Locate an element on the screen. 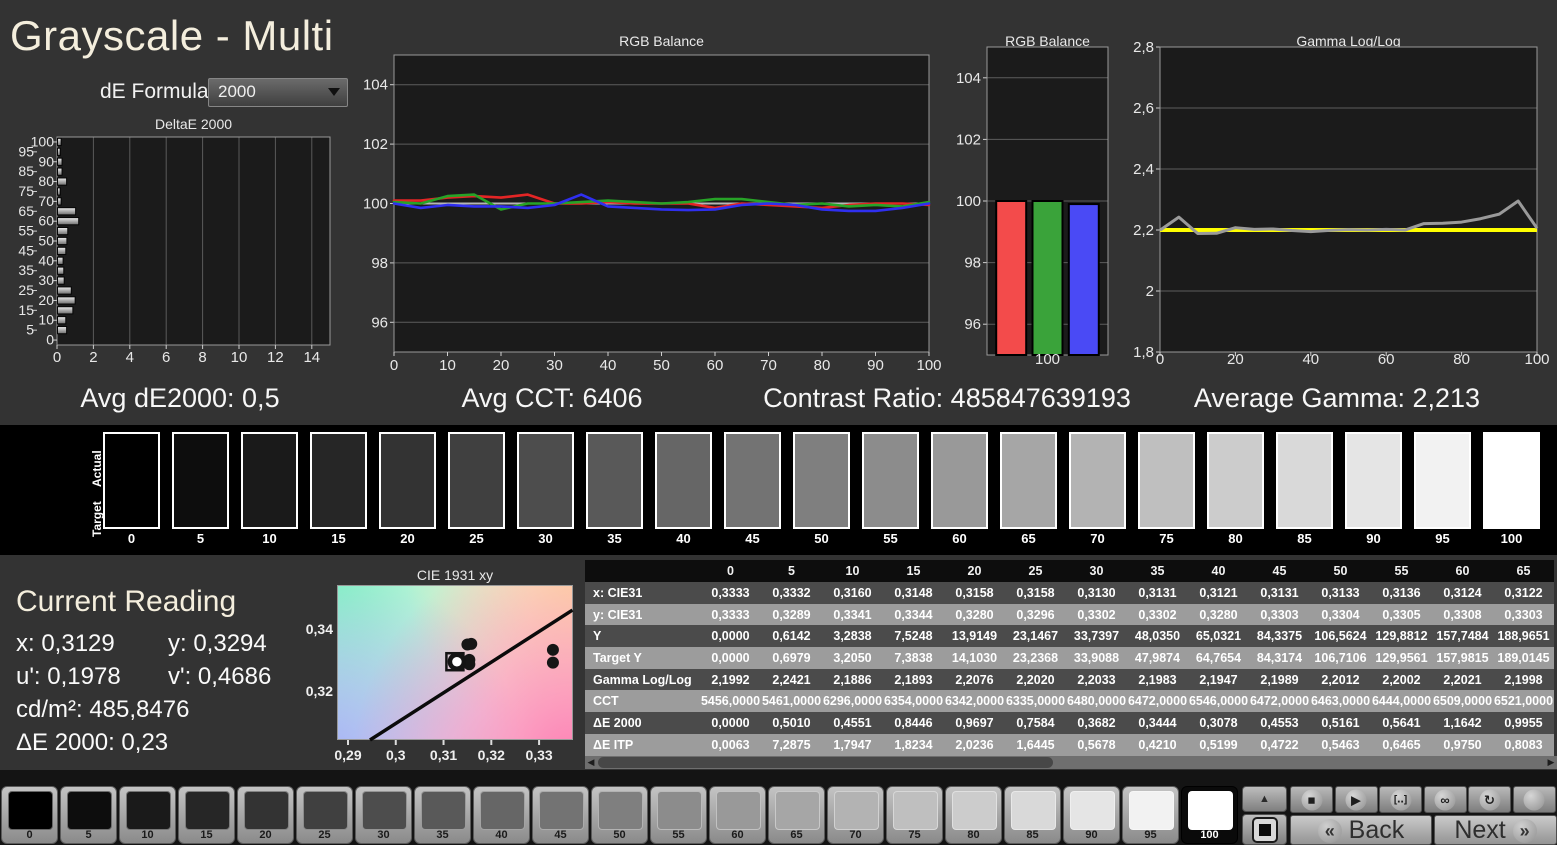 The image size is (1557, 845). next-button: Next » is located at coordinates (1495, 830).